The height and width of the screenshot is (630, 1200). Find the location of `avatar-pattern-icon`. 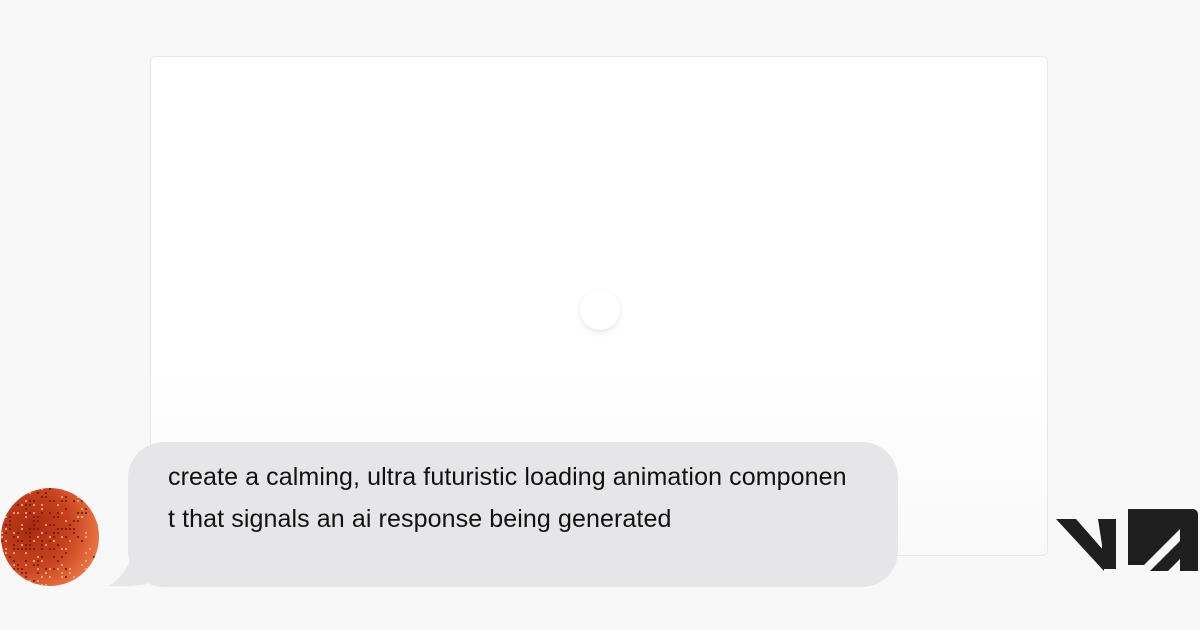

avatar-pattern-icon is located at coordinates (50, 537).